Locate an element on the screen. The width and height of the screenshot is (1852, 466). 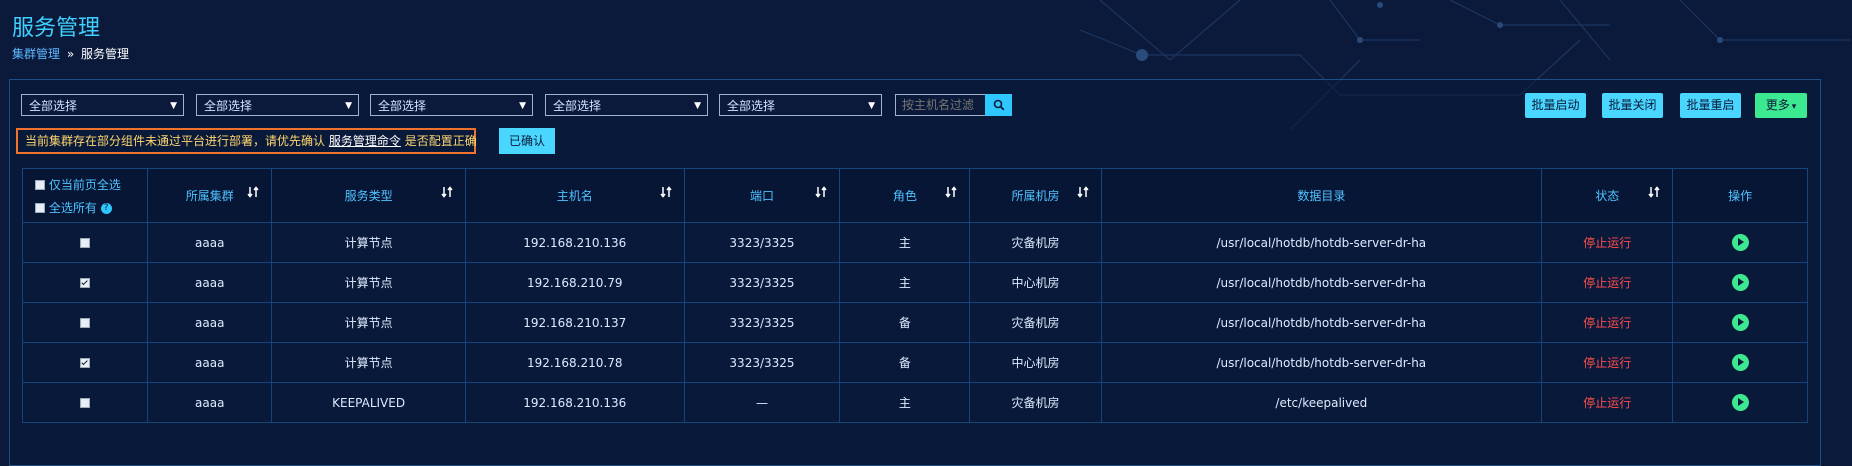
type-cell: KEEPALIVED is located at coordinates (368, 402).